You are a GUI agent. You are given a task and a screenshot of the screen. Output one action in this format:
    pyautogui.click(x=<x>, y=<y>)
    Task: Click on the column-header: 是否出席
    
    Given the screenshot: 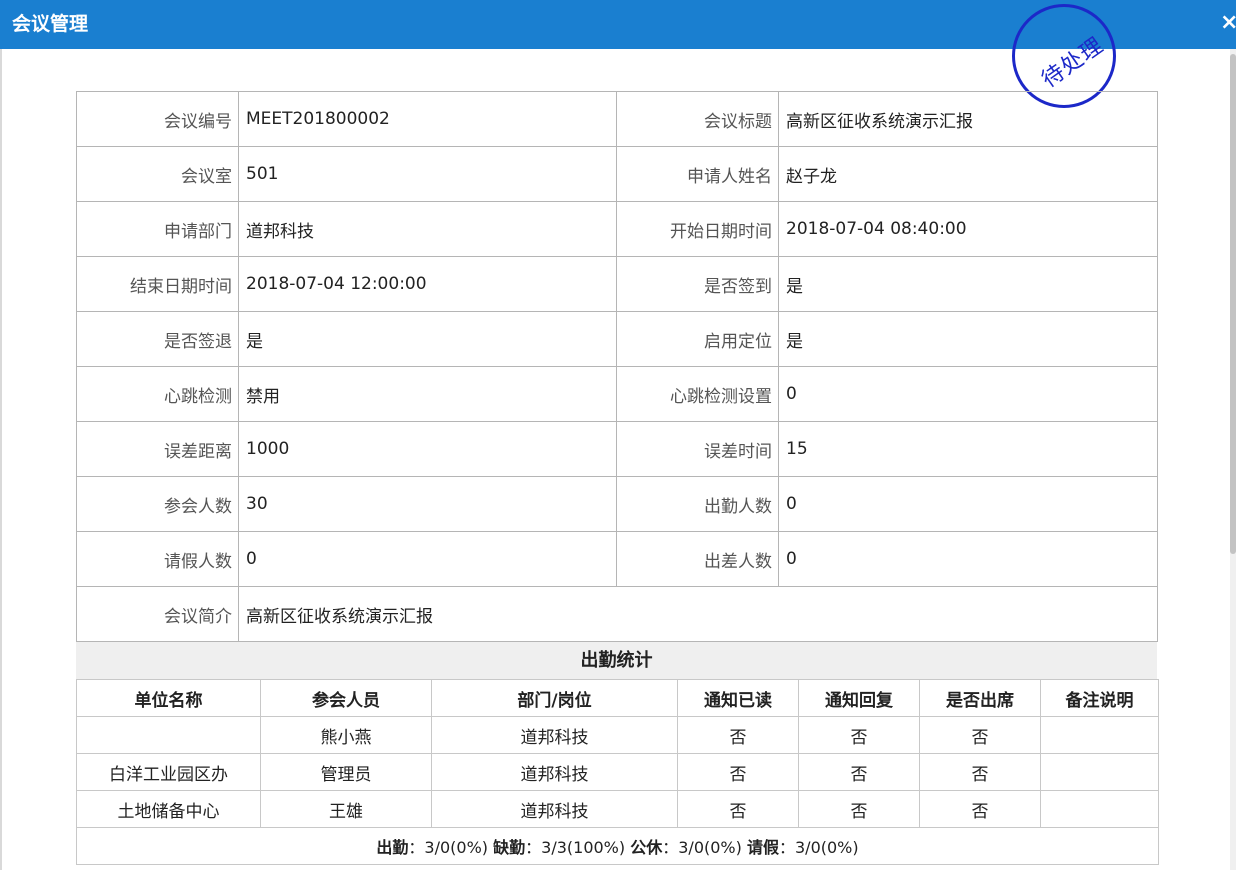 What is the action you would take?
    pyautogui.click(x=980, y=698)
    